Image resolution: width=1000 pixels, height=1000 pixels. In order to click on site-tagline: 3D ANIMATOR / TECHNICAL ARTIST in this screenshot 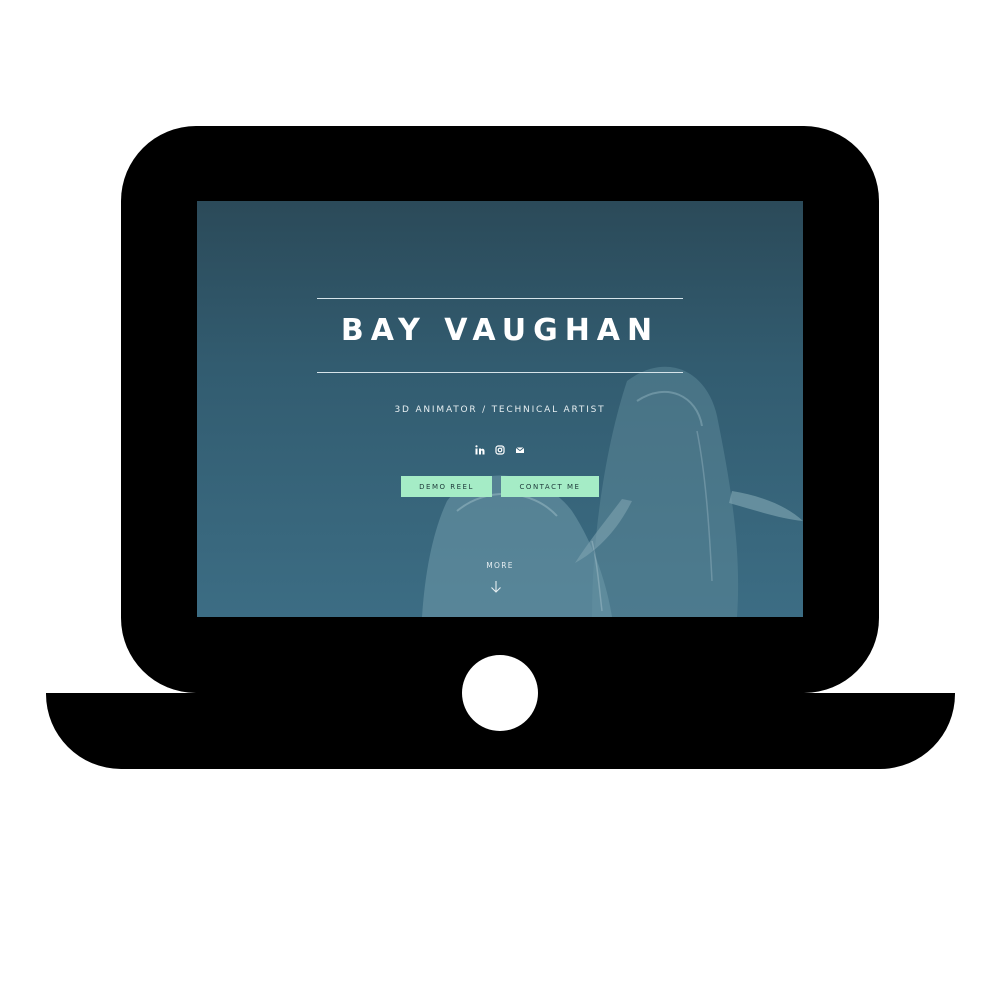, I will do `click(500, 410)`.